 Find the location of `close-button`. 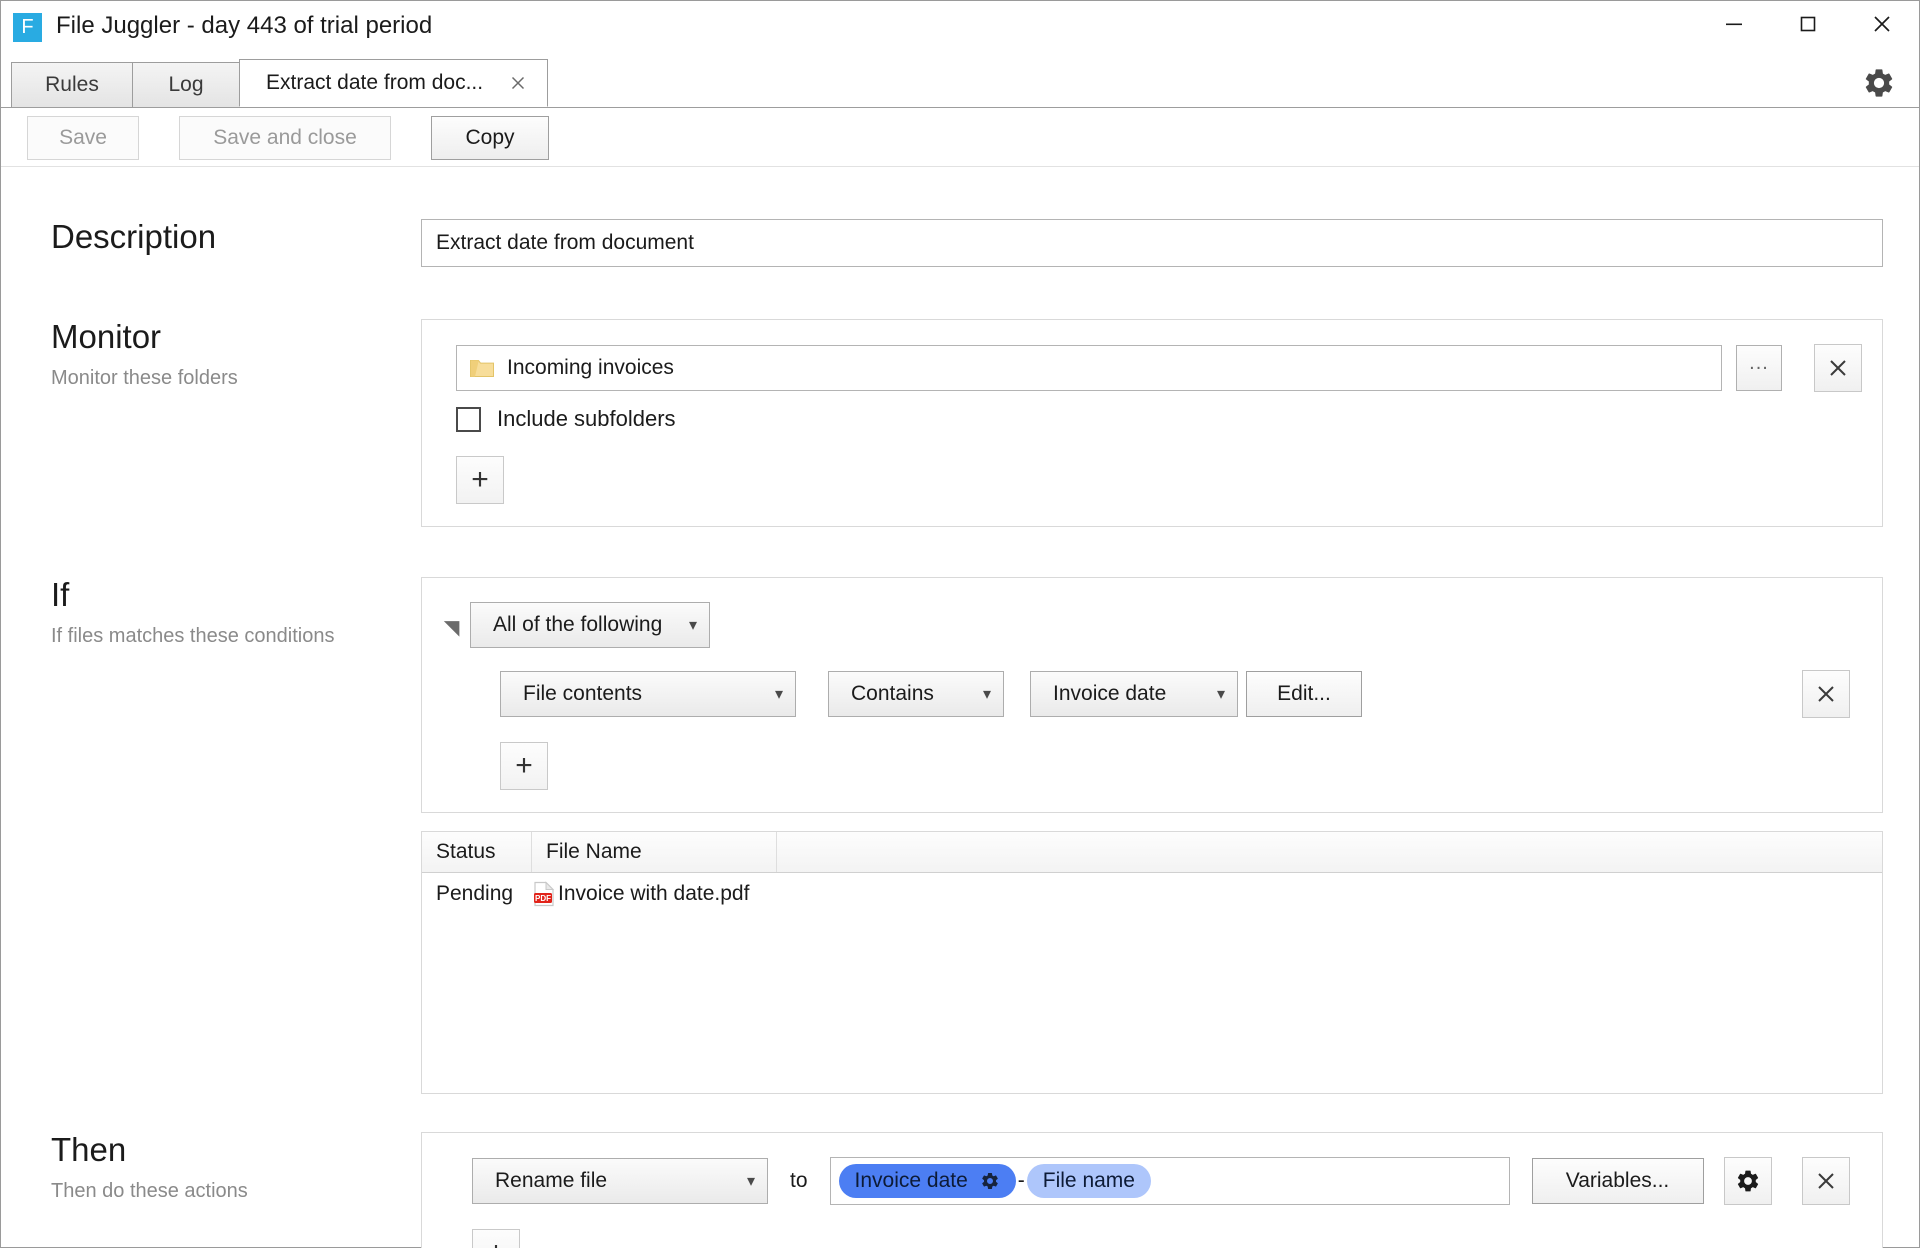

close-button is located at coordinates (1882, 24).